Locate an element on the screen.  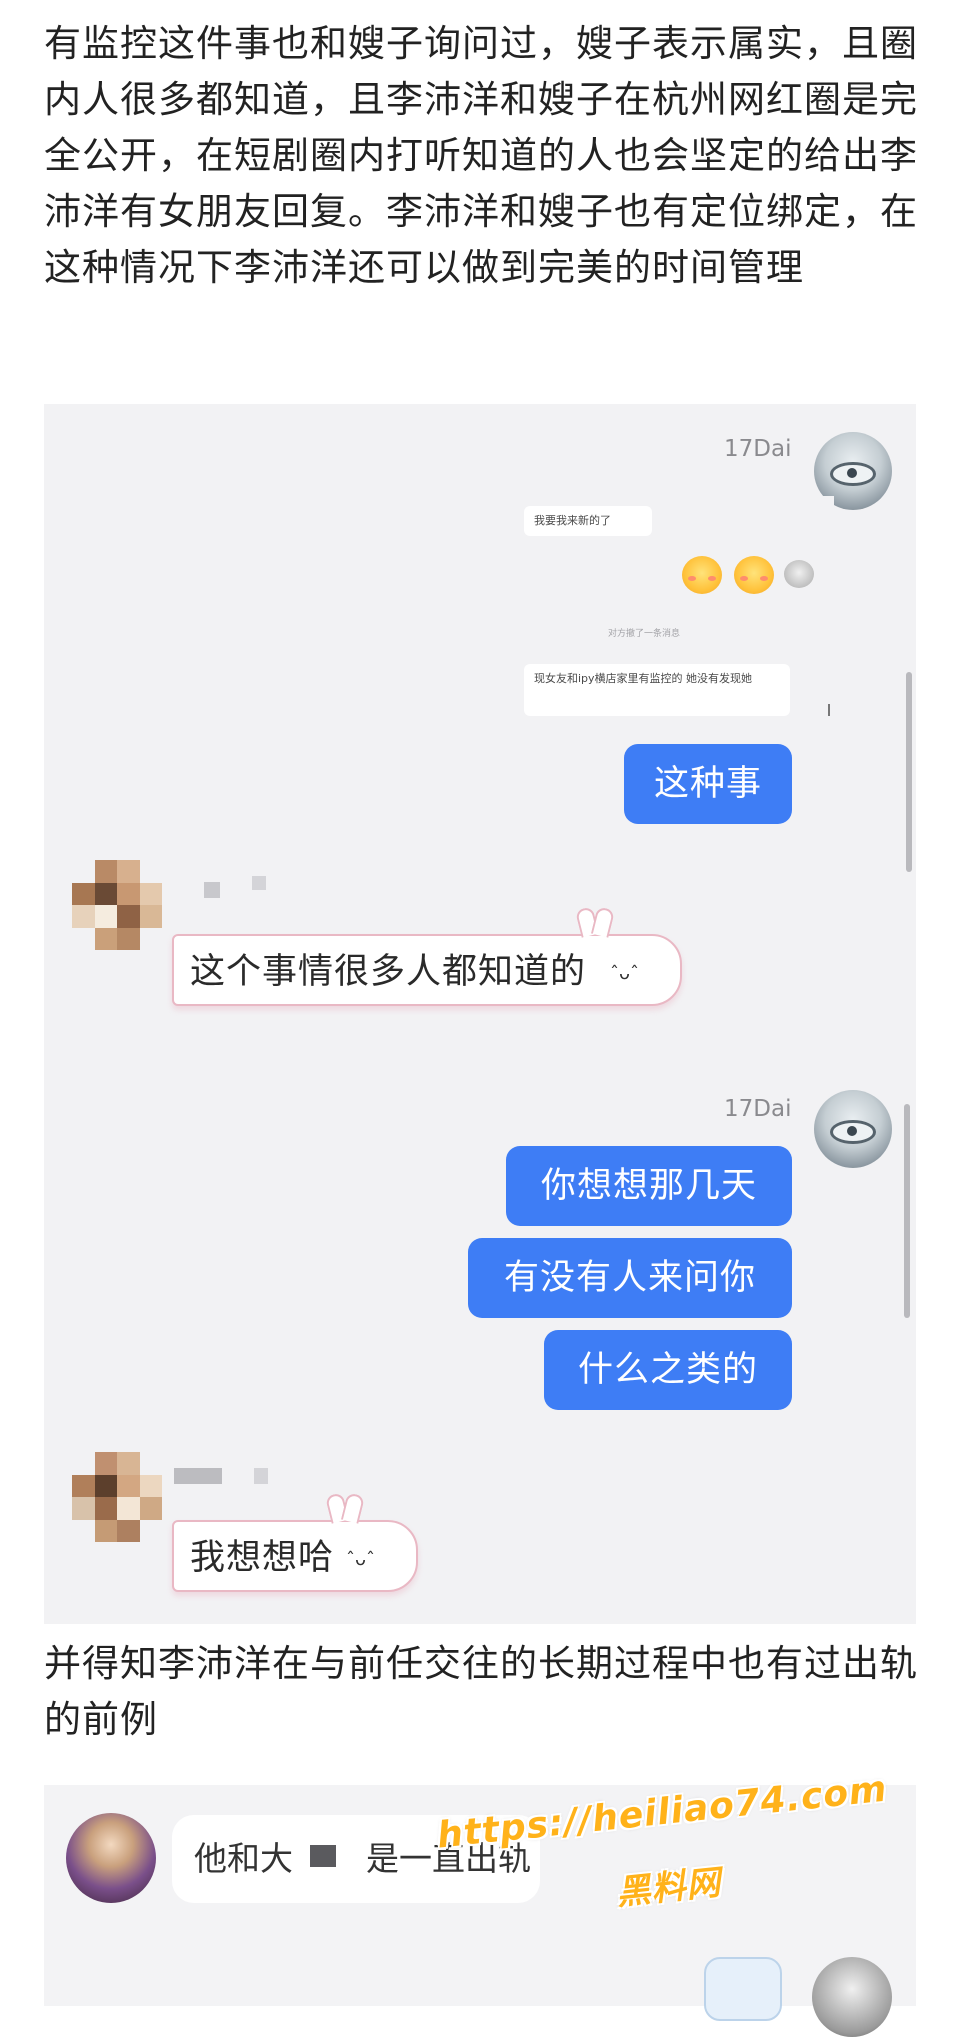
sent-message: 你想想那几天 is located at coordinates (649, 1186).